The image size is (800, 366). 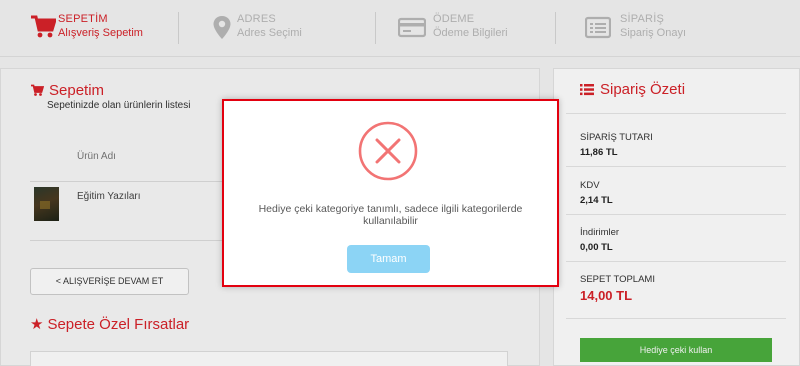 What do you see at coordinates (388, 259) in the screenshot?
I see `ok-button: Tamam` at bounding box center [388, 259].